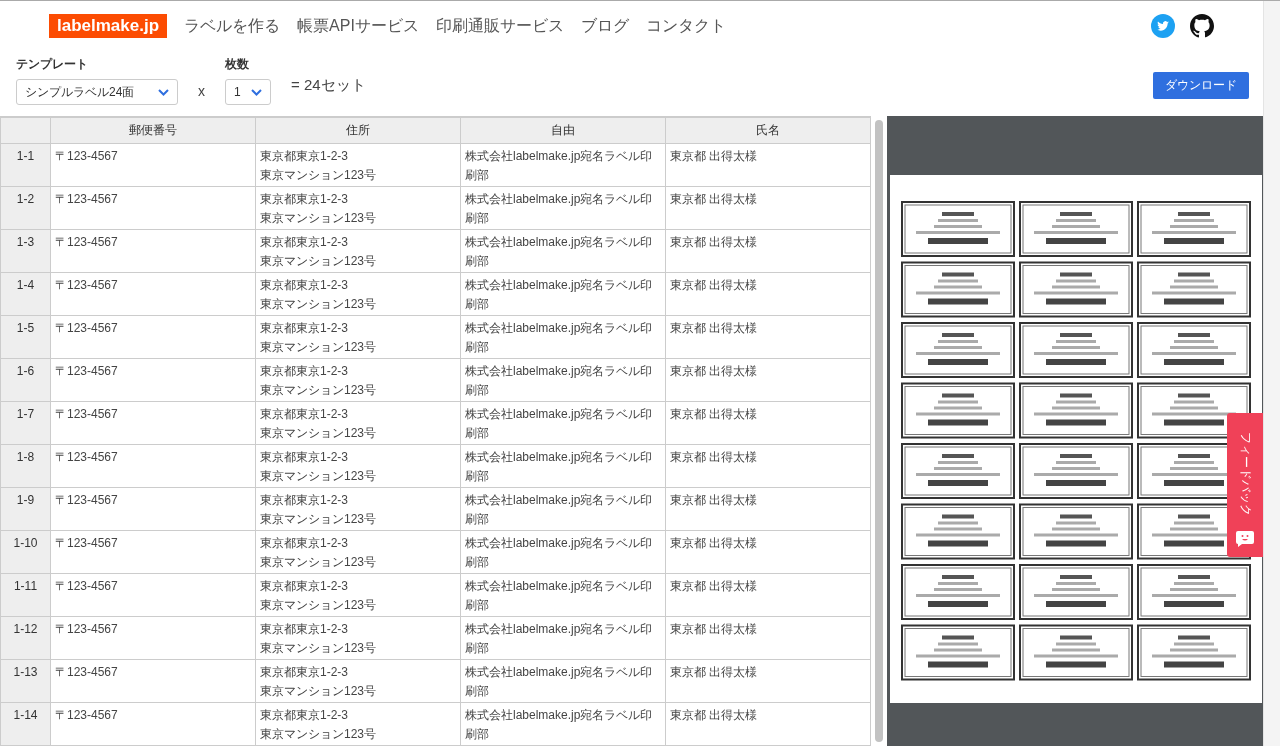 The image size is (1280, 746). I want to click on row-header: 1-12, so click(25, 638).